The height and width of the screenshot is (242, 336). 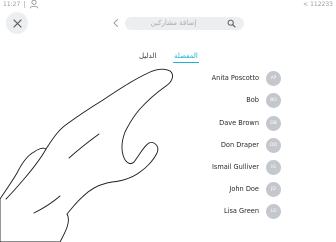 What do you see at coordinates (273, 211) in the screenshot?
I see `avatar: LG` at bounding box center [273, 211].